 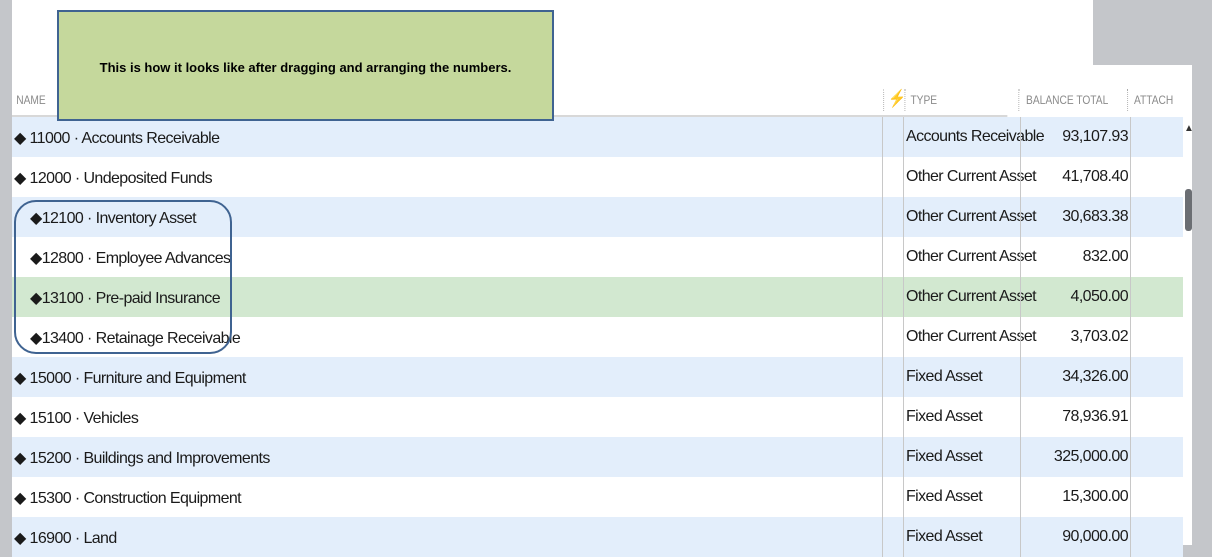 I want to click on account-type: Accounts Receivable, so click(x=975, y=136).